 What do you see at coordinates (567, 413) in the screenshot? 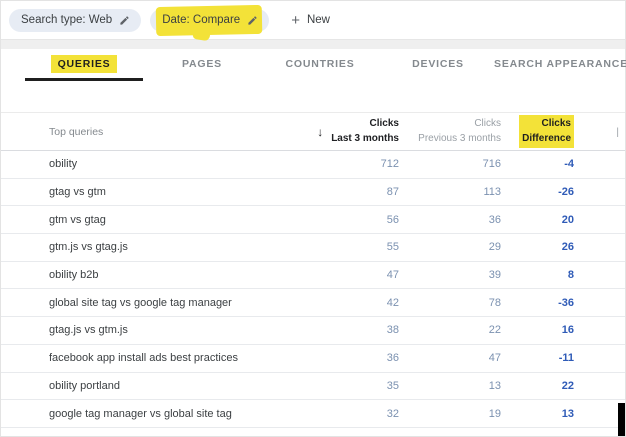
I see `difference-cell: 13` at bounding box center [567, 413].